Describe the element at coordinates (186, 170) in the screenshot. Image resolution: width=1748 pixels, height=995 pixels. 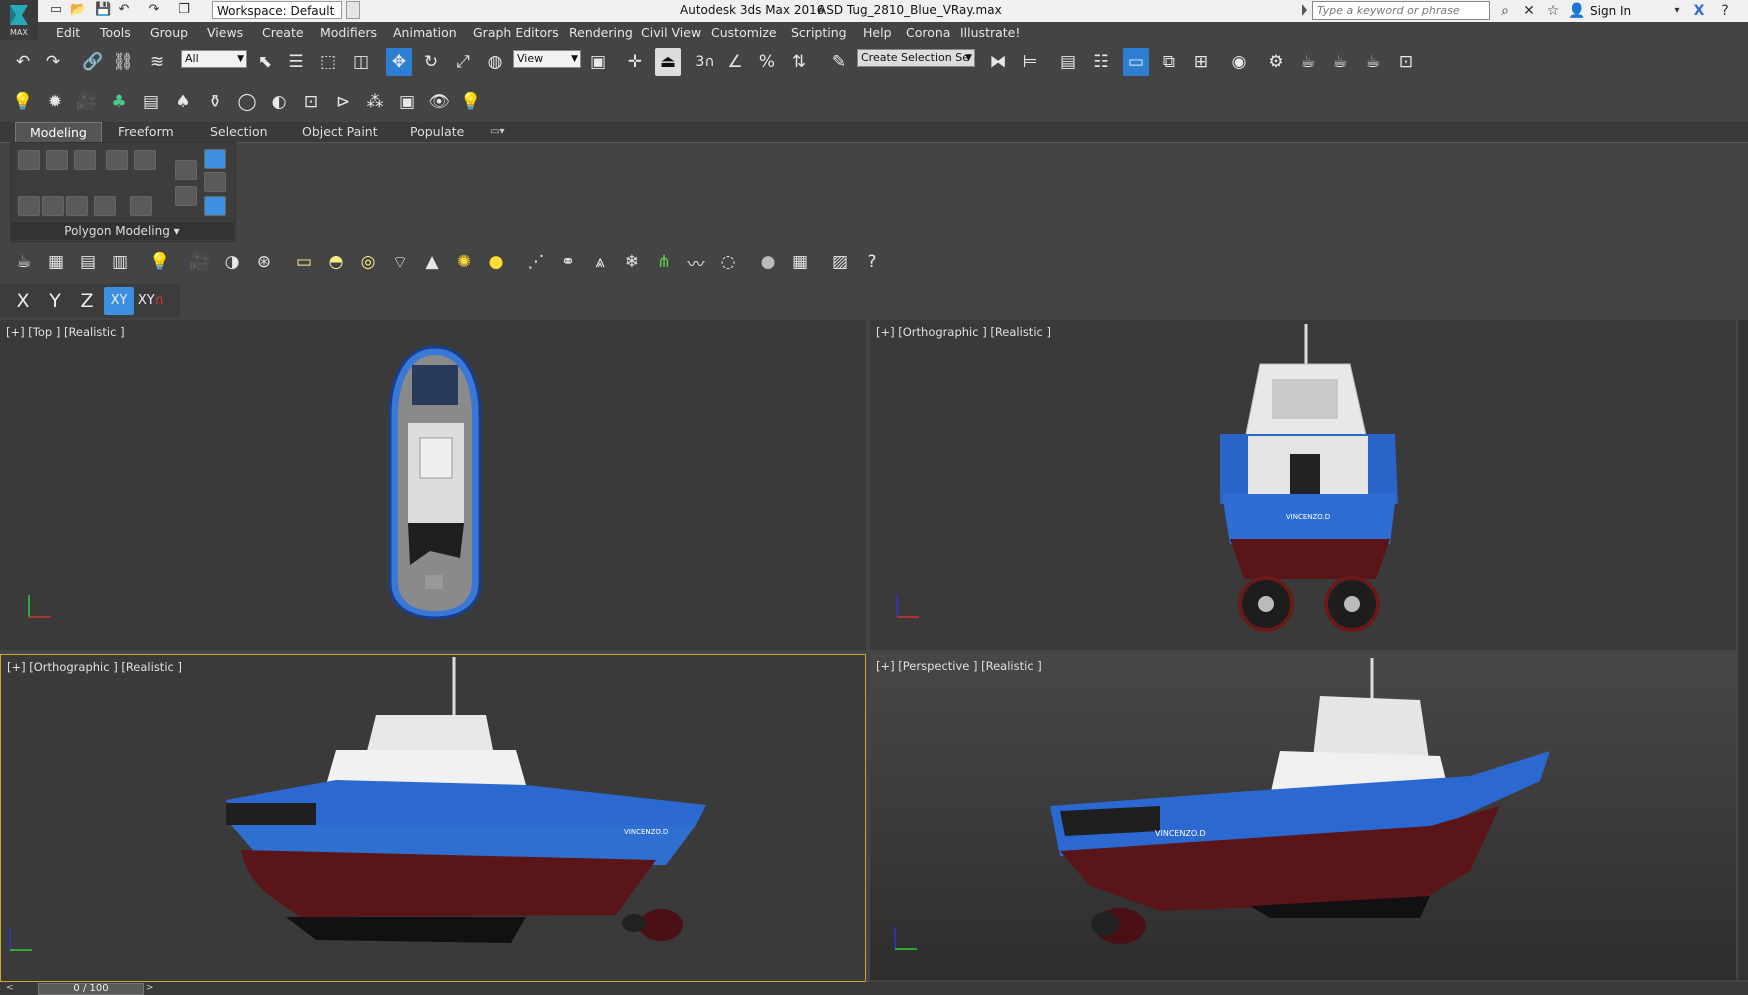
I see `copy-icon` at that location.